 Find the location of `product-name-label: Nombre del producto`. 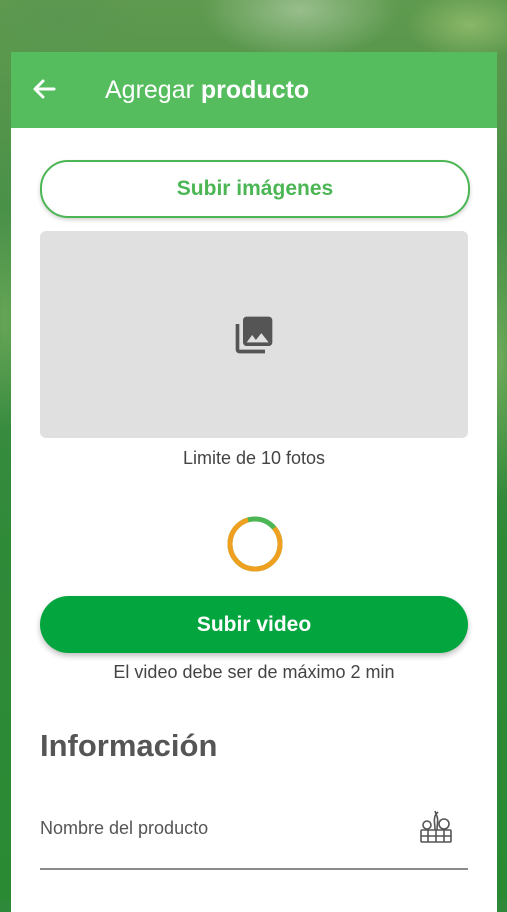

product-name-label: Nombre del producto is located at coordinates (124, 828).